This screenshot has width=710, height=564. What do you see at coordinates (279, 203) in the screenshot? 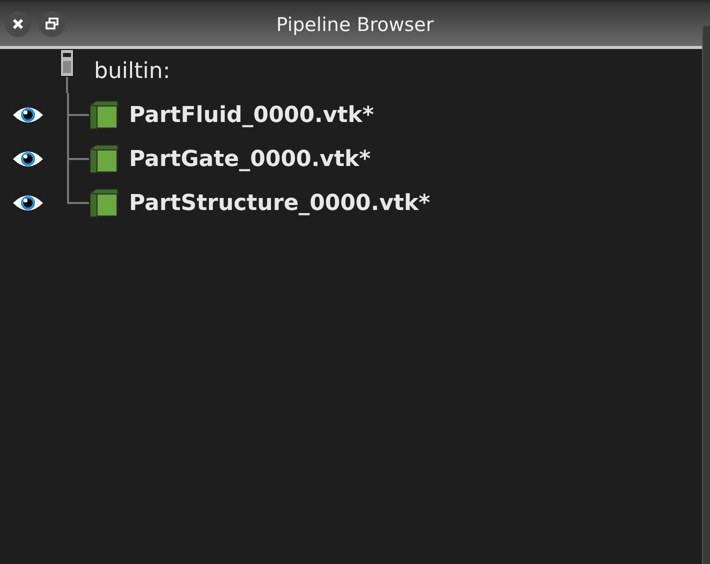
I see `tree-item: PartStructure_0000.vtk*` at bounding box center [279, 203].